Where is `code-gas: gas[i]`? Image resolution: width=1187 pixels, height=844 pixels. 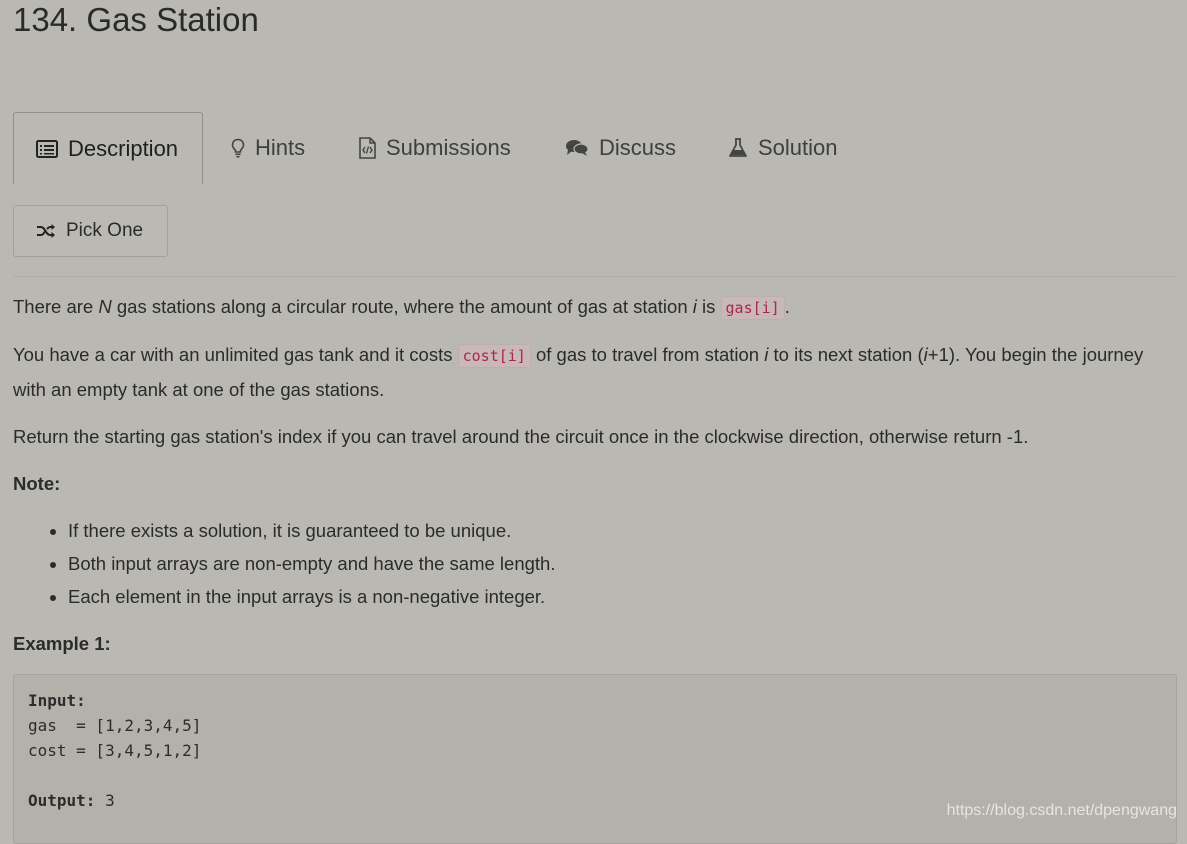 code-gas: gas[i] is located at coordinates (752, 308).